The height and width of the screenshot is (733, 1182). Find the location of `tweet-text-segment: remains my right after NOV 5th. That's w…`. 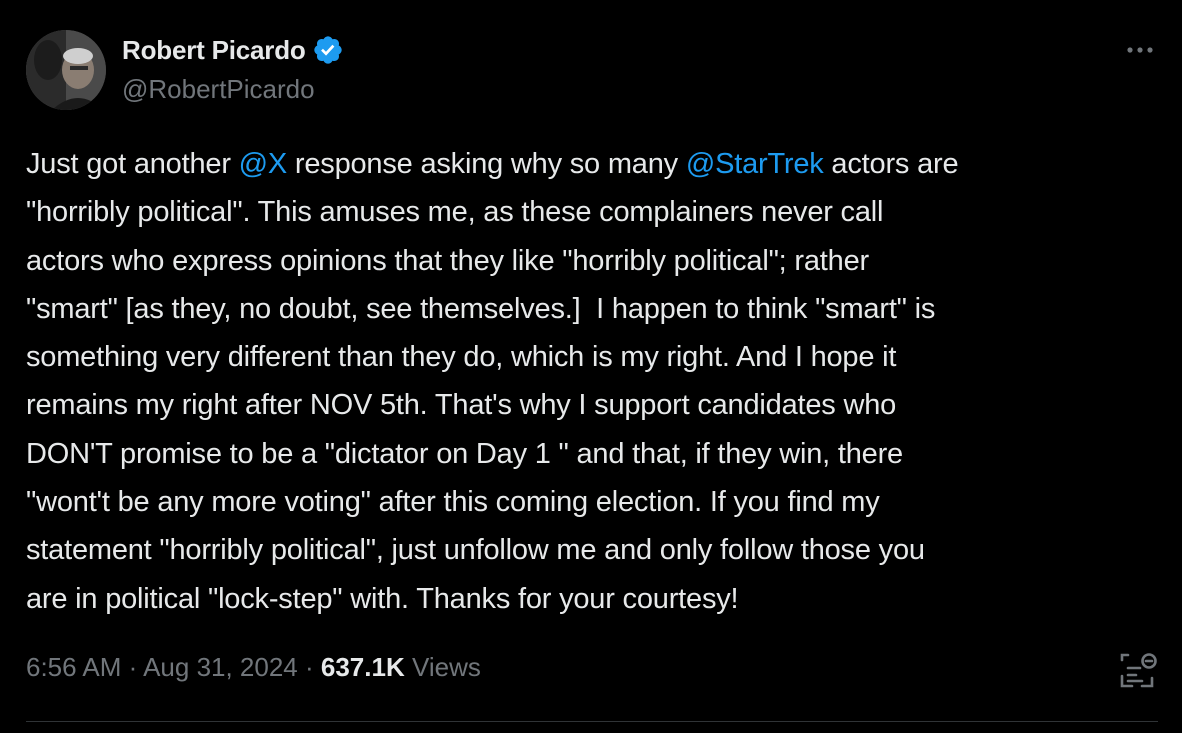

tweet-text-segment: remains my right after NOV 5th. That's w… is located at coordinates (461, 405).